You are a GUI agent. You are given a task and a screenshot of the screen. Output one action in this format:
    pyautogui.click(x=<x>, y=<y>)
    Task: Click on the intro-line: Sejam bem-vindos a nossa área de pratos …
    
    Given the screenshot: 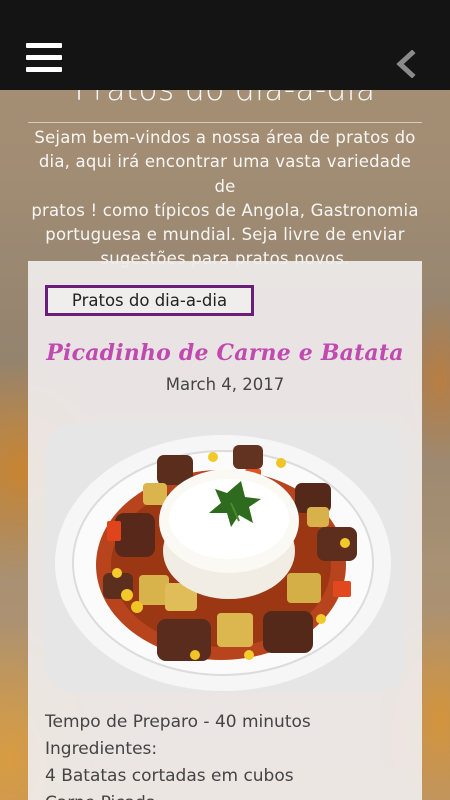 What is the action you would take?
    pyautogui.click(x=225, y=137)
    